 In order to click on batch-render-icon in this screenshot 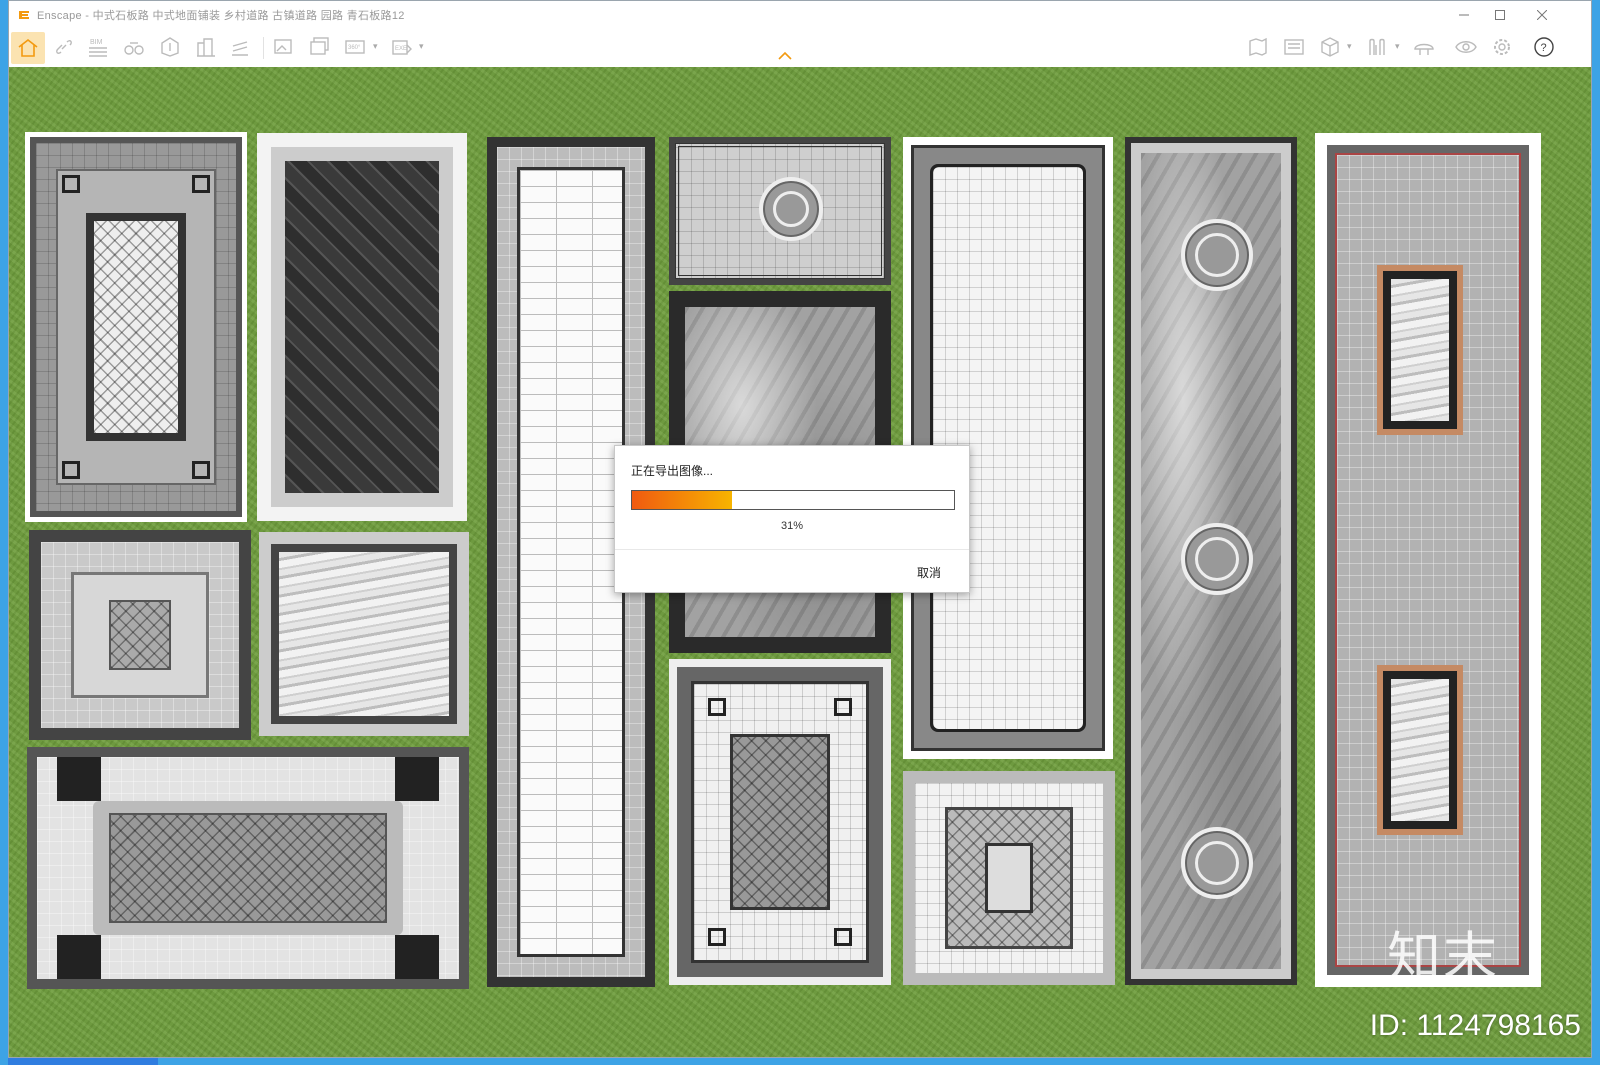, I will do `click(319, 46)`.